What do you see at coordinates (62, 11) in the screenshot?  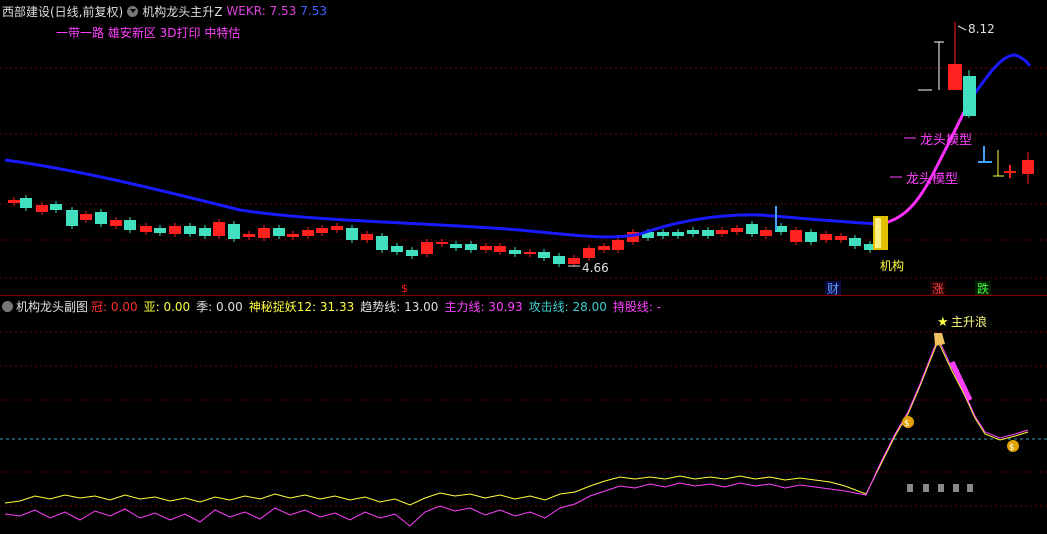 I see `stock-title: 西部建设(日线,前复权)` at bounding box center [62, 11].